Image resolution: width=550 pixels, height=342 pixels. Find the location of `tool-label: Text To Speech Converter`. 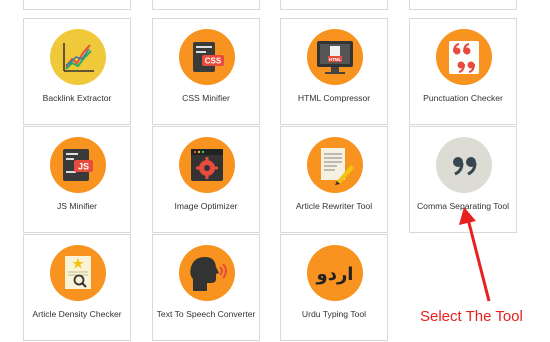

tool-label: Text To Speech Converter is located at coordinates (206, 314).